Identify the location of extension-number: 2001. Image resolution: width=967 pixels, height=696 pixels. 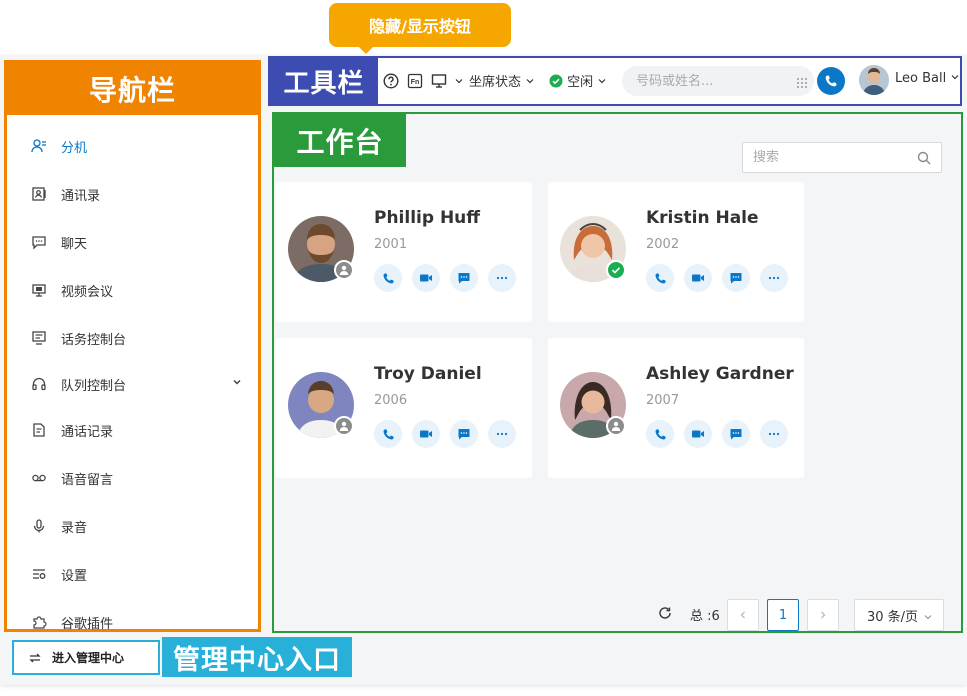
(391, 244).